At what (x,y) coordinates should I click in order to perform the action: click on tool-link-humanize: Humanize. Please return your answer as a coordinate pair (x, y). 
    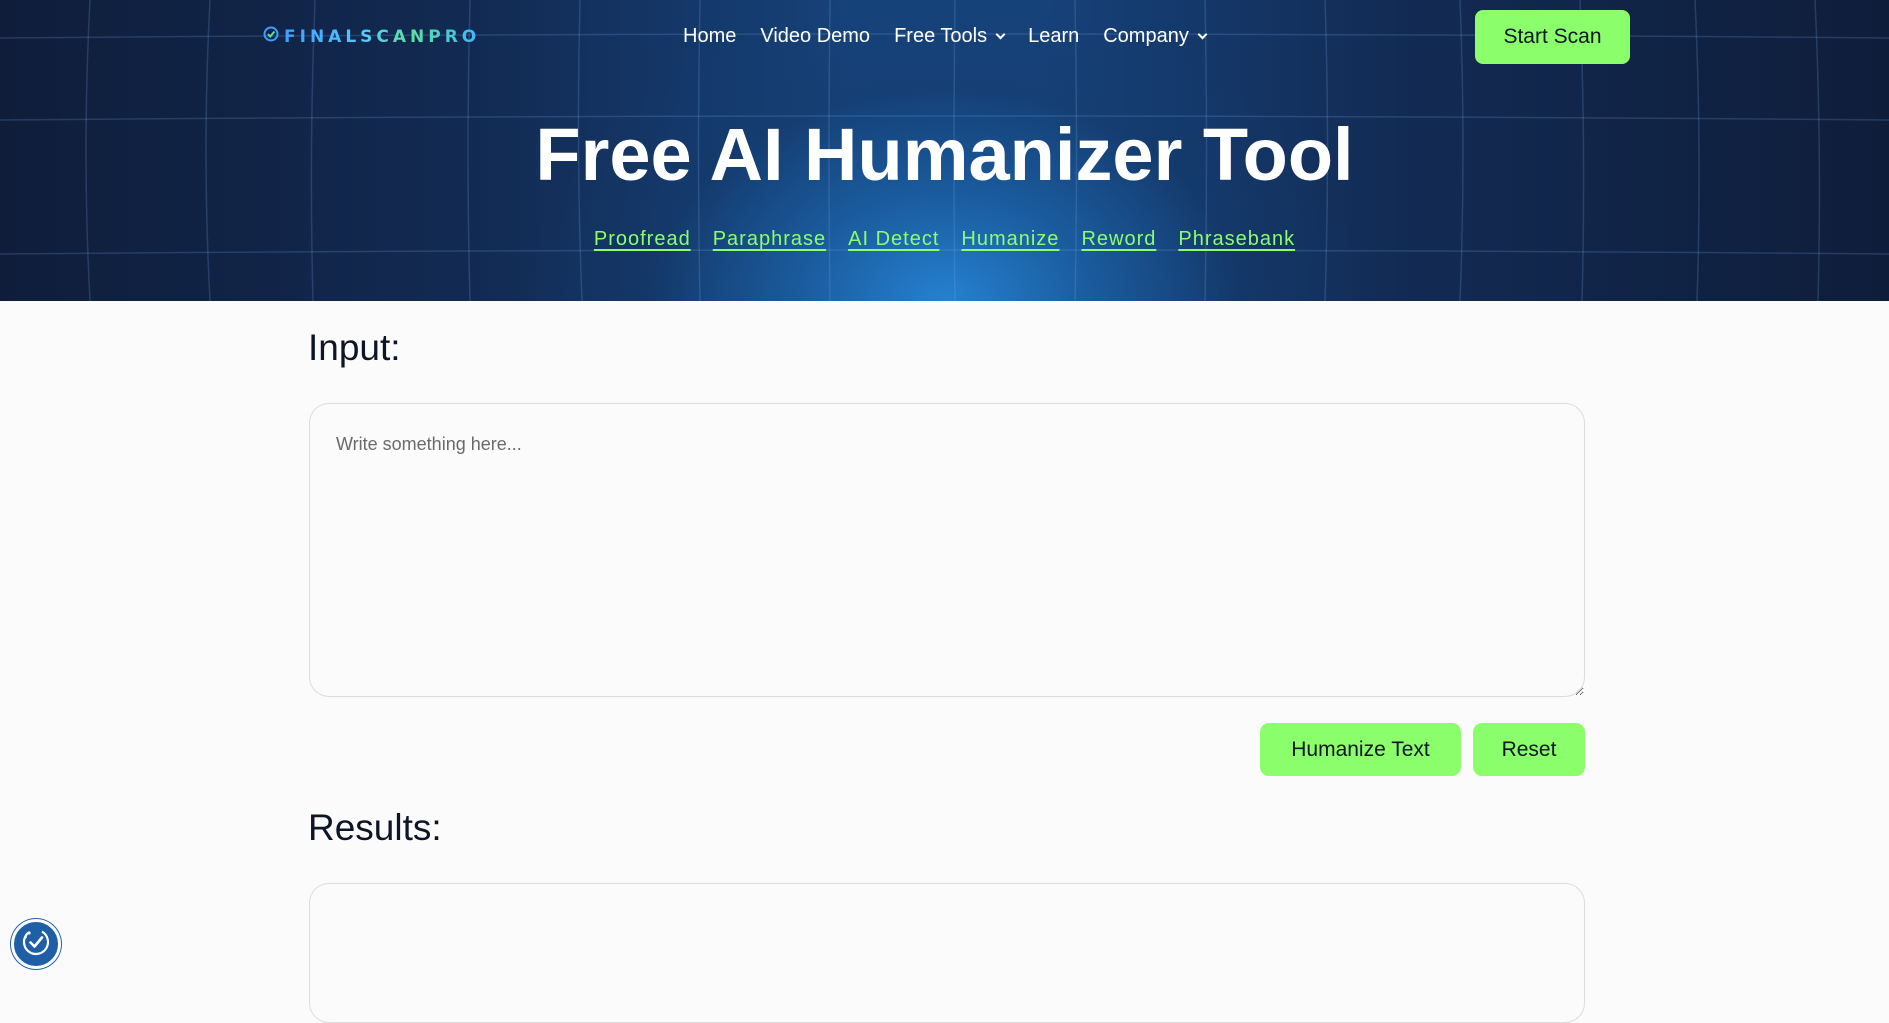
    Looking at the image, I should click on (1010, 239).